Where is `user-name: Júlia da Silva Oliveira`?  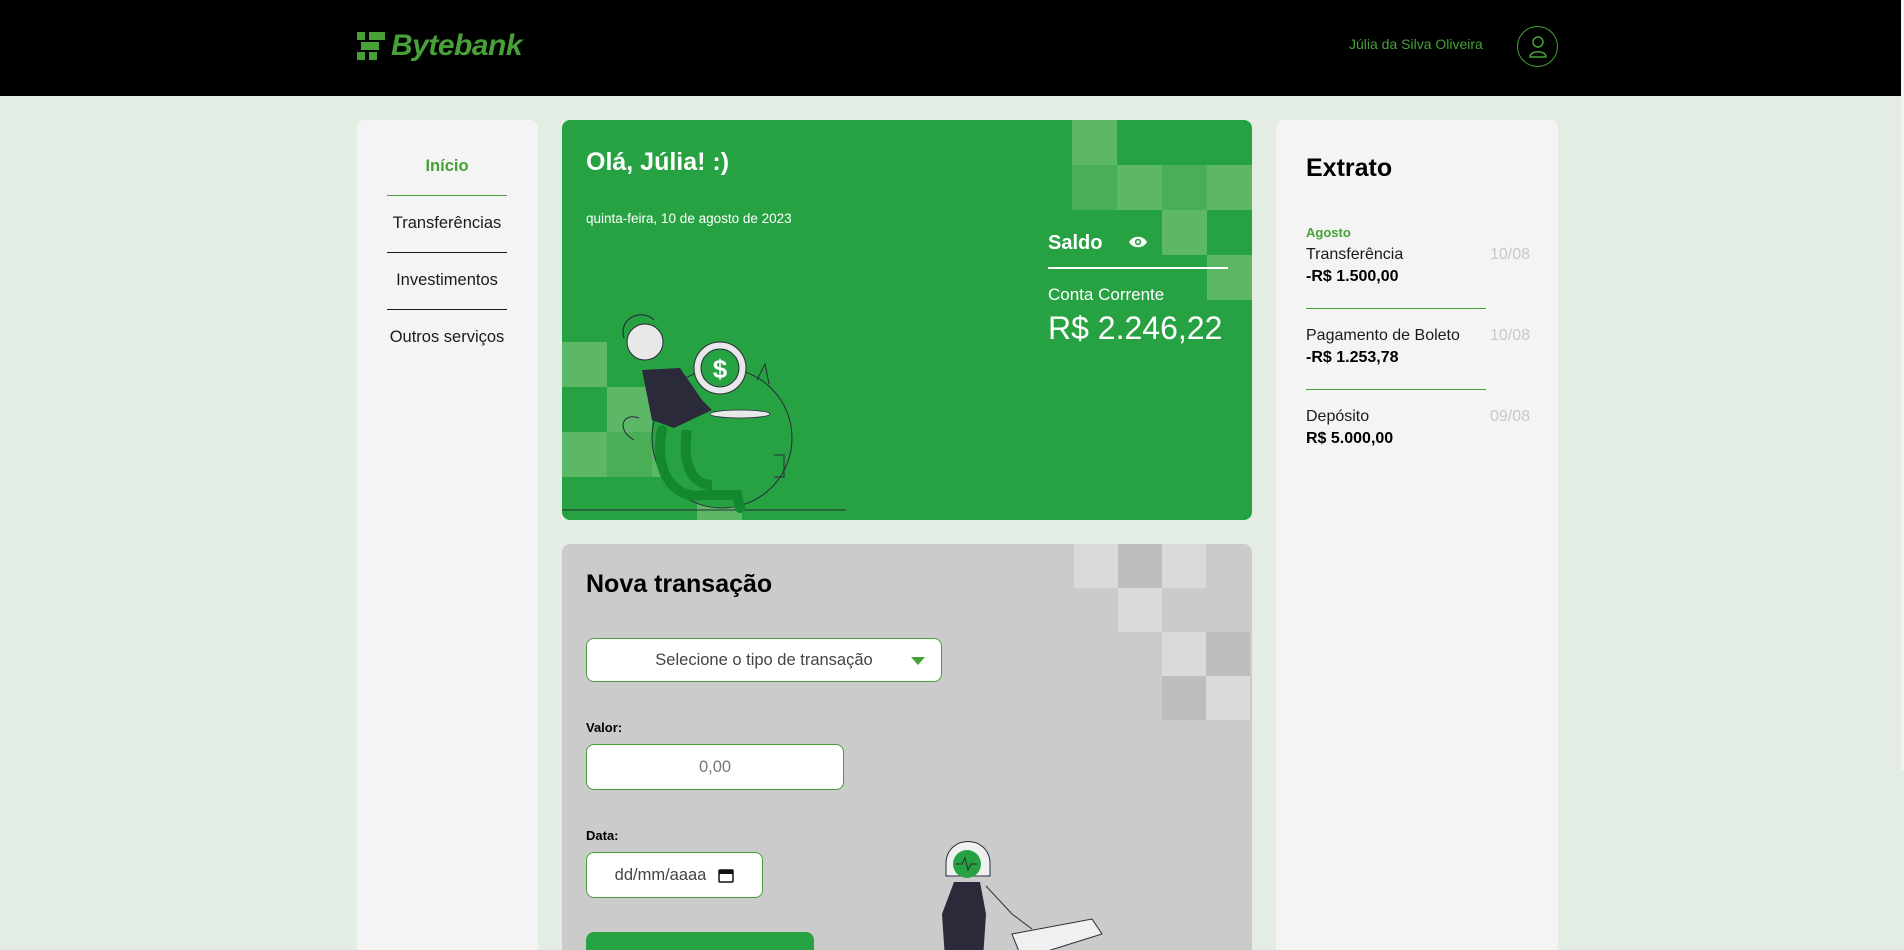
user-name: Júlia da Silva Oliveira is located at coordinates (1416, 44).